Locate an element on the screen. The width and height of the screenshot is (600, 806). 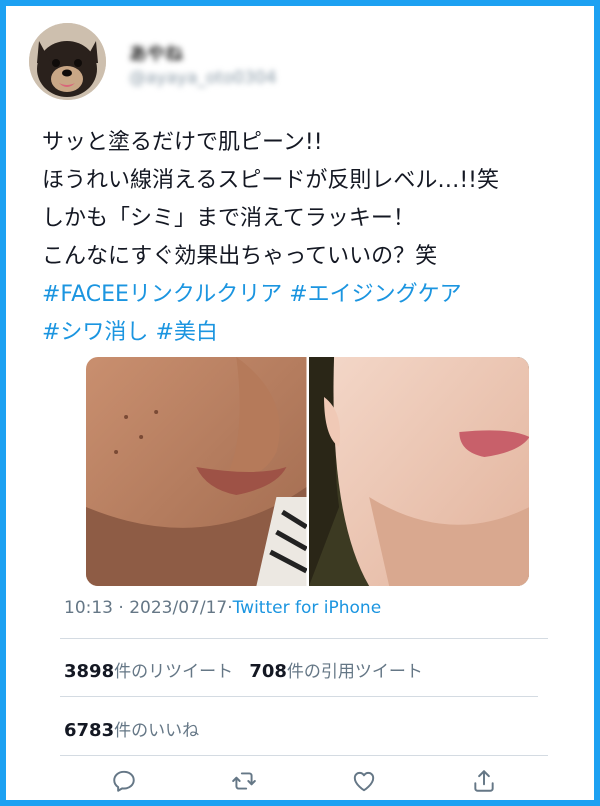
retweet-icon is located at coordinates (244, 781).